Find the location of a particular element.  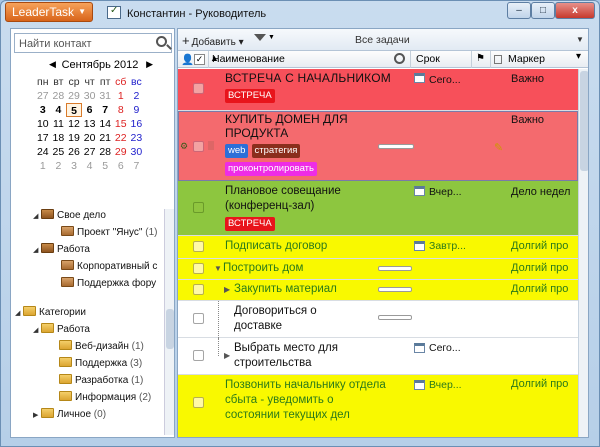

calendar-day: 24 is located at coordinates (43, 152).